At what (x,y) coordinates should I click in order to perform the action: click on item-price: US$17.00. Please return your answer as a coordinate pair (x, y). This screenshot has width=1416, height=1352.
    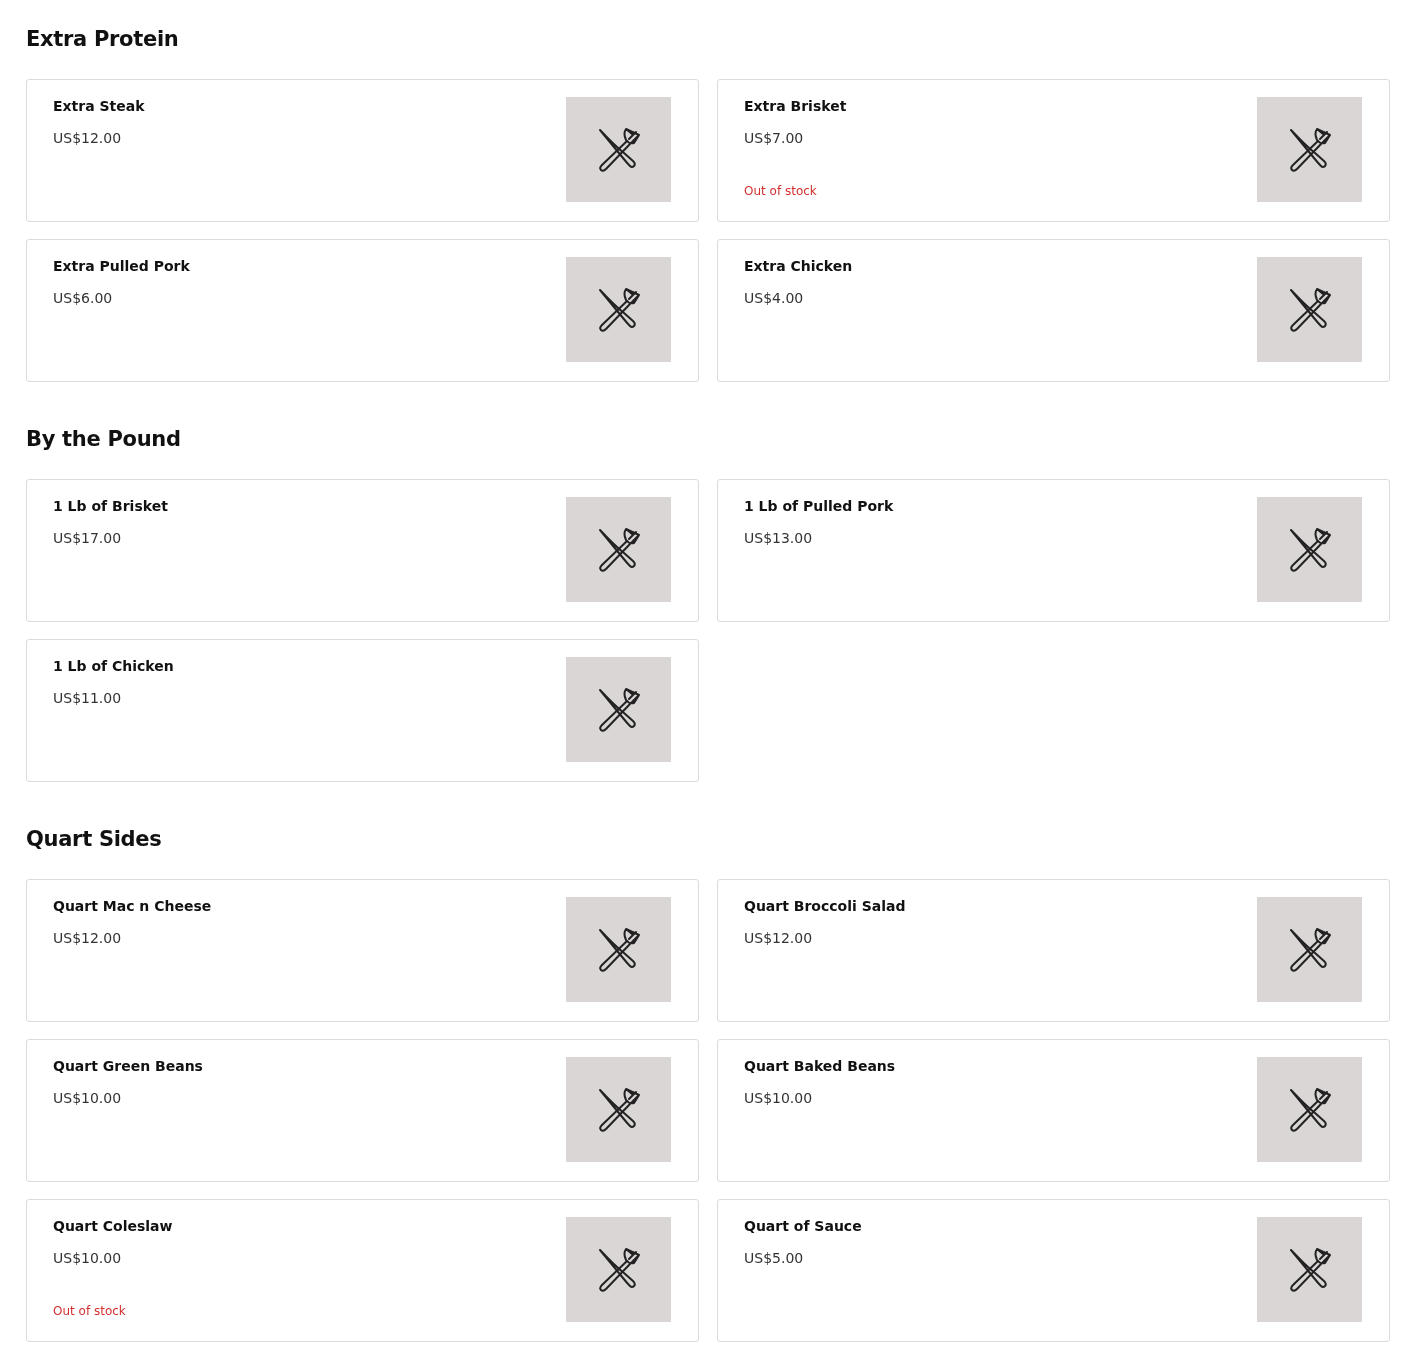
    Looking at the image, I should click on (88, 538).